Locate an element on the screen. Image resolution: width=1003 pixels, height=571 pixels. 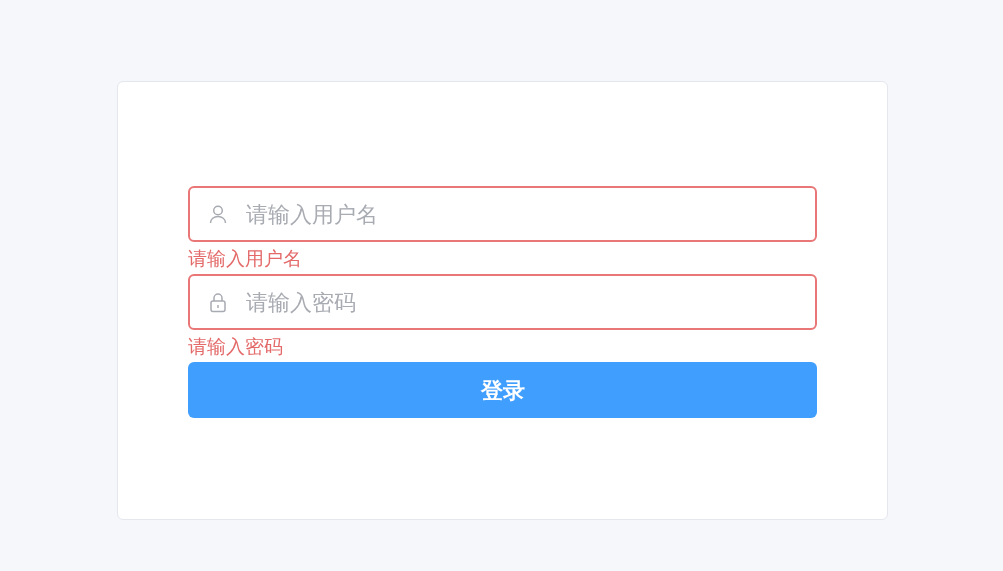
error-message: 请输入用户名 is located at coordinates (245, 258).